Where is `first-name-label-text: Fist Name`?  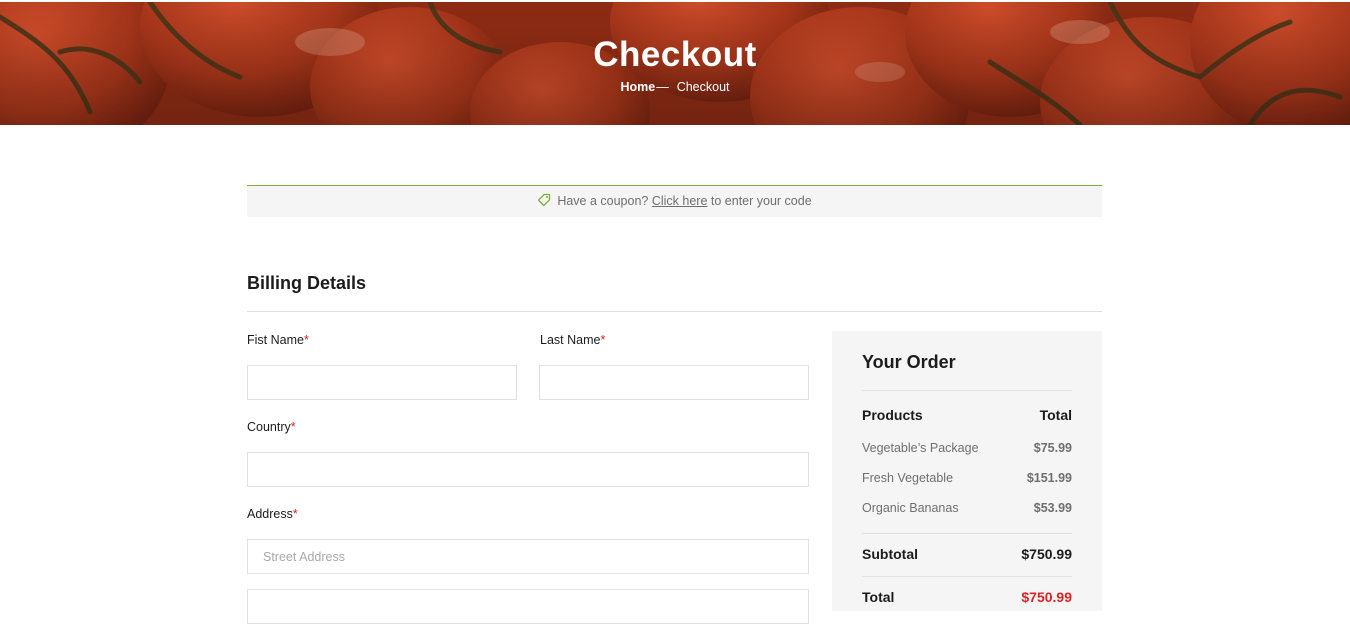 first-name-label-text: Fist Name is located at coordinates (275, 340).